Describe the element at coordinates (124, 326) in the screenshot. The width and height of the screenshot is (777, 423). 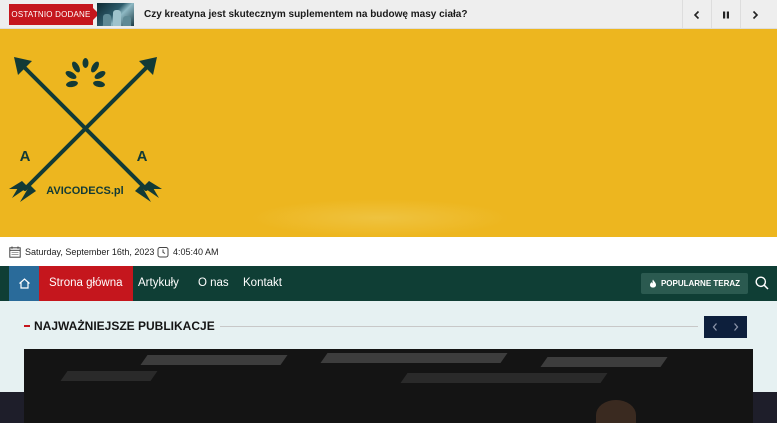
I see `section-title-text: NAJWAŻNIEJSZE PUBLIKACJE` at that location.